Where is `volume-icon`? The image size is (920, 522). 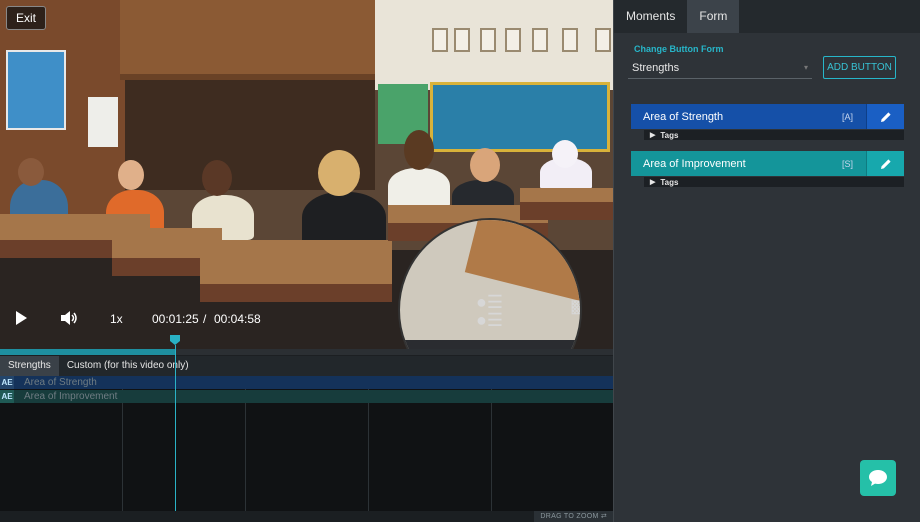
volume-icon is located at coordinates (69, 318).